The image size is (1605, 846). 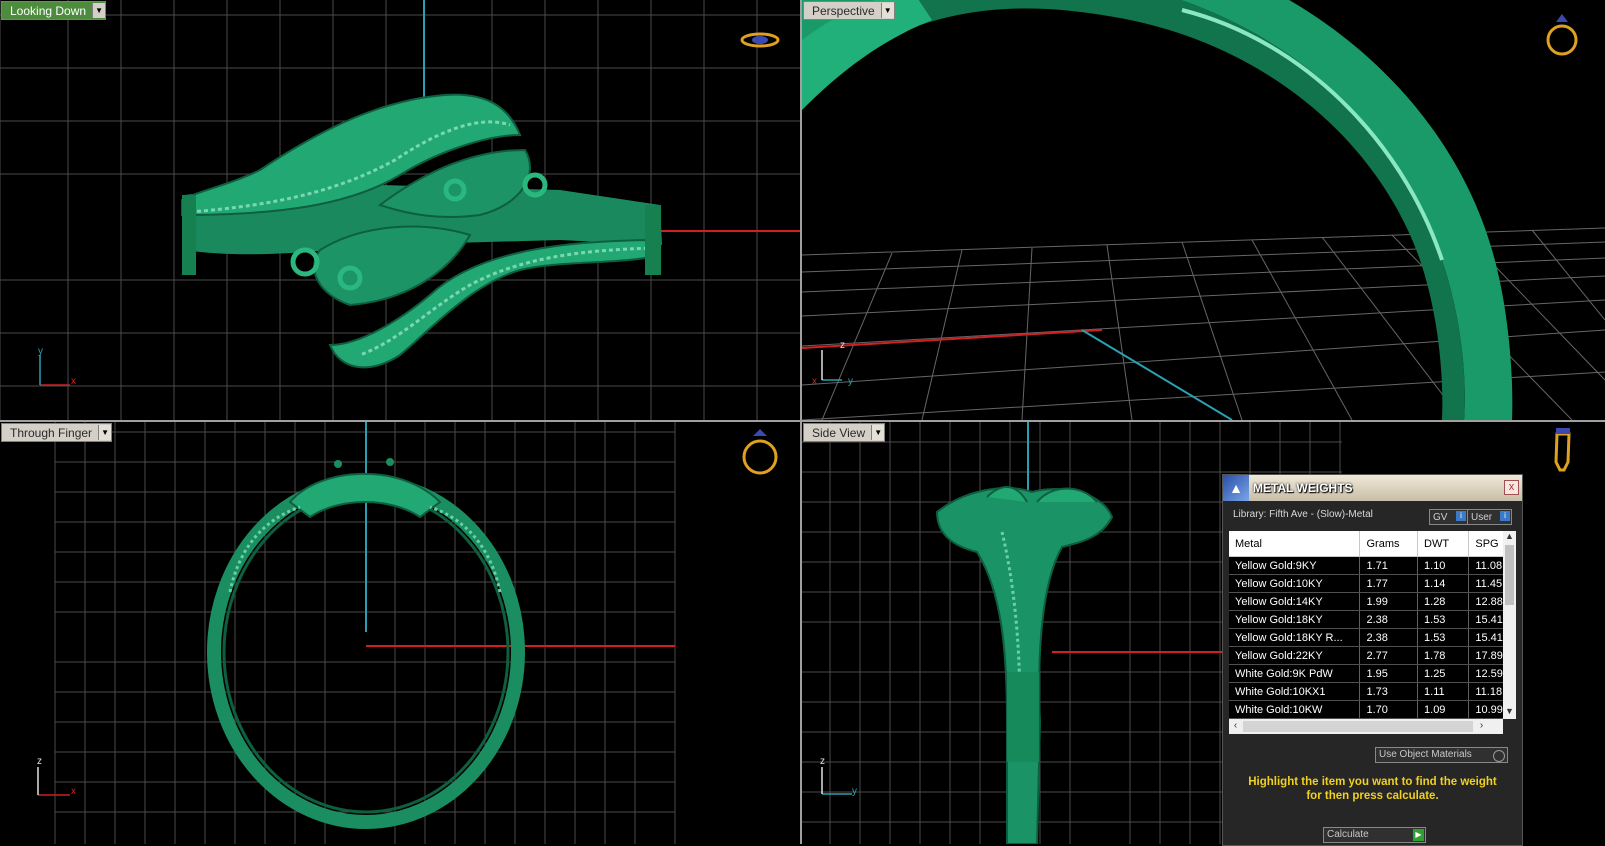 What do you see at coordinates (421, 231) in the screenshot?
I see `ring-top-view` at bounding box center [421, 231].